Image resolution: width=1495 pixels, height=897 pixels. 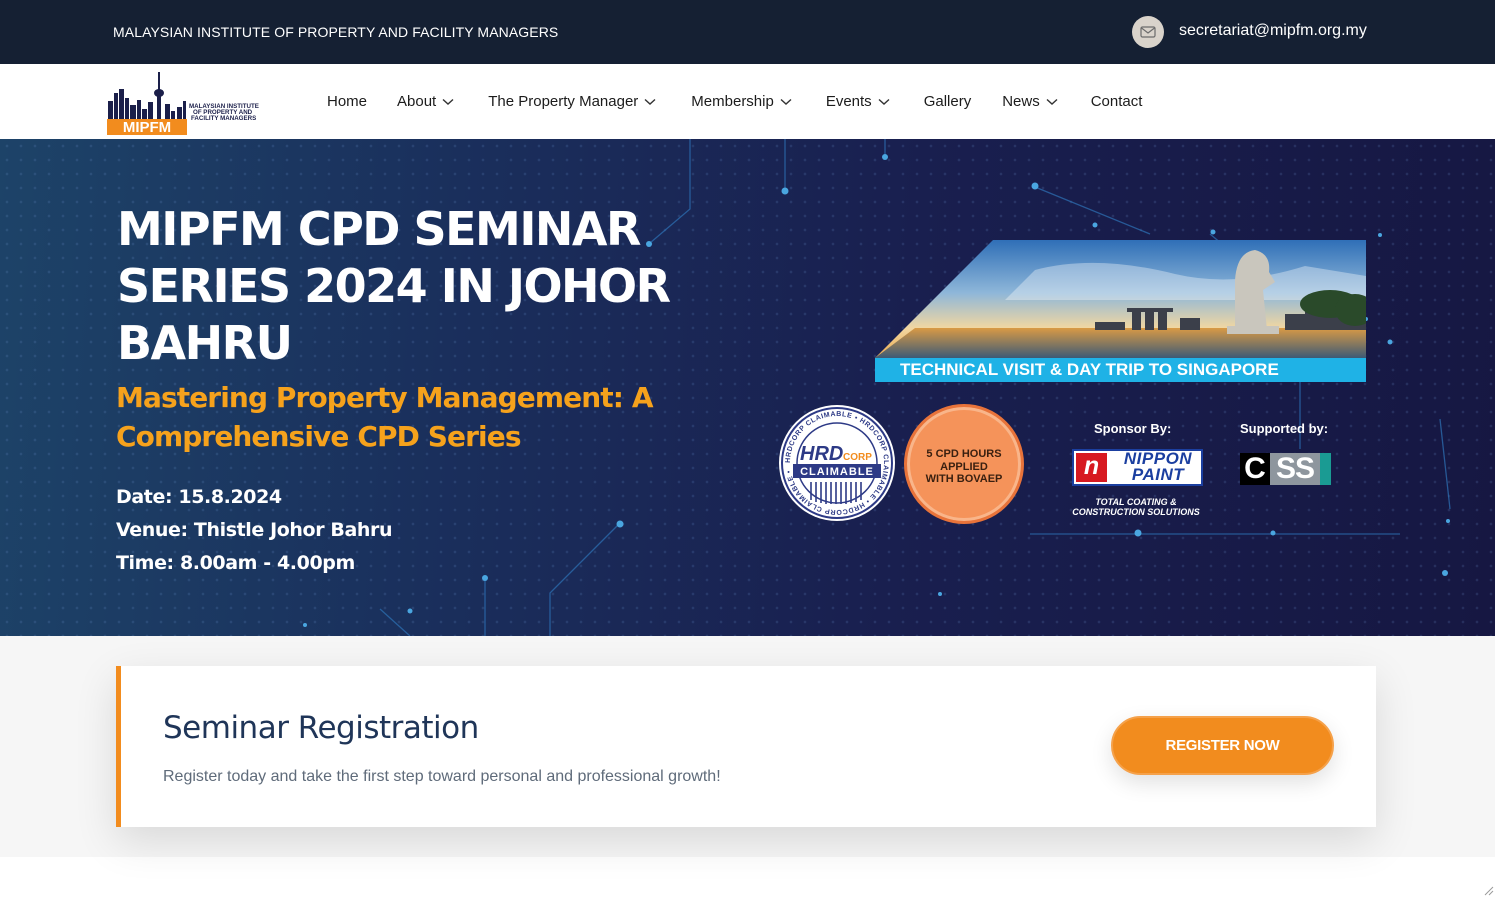 I want to click on nav-home-label: Home, so click(x=347, y=101).